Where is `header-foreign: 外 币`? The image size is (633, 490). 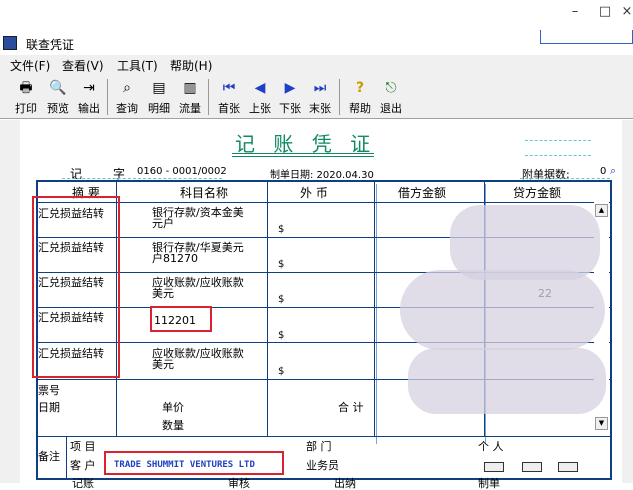 header-foreign: 外 币 is located at coordinates (314, 193).